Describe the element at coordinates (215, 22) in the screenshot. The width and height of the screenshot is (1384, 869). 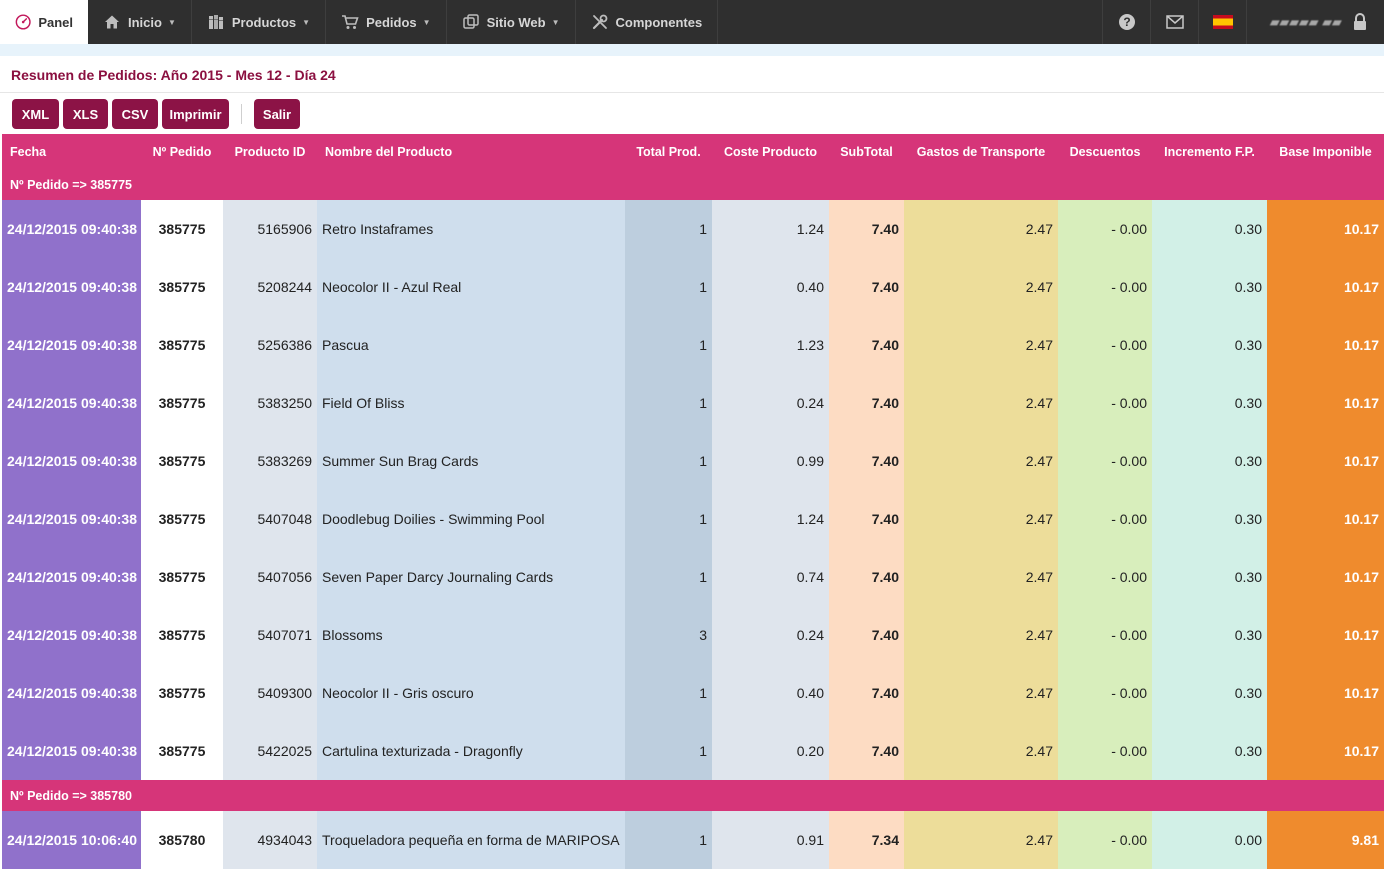
I see `books-icon` at that location.